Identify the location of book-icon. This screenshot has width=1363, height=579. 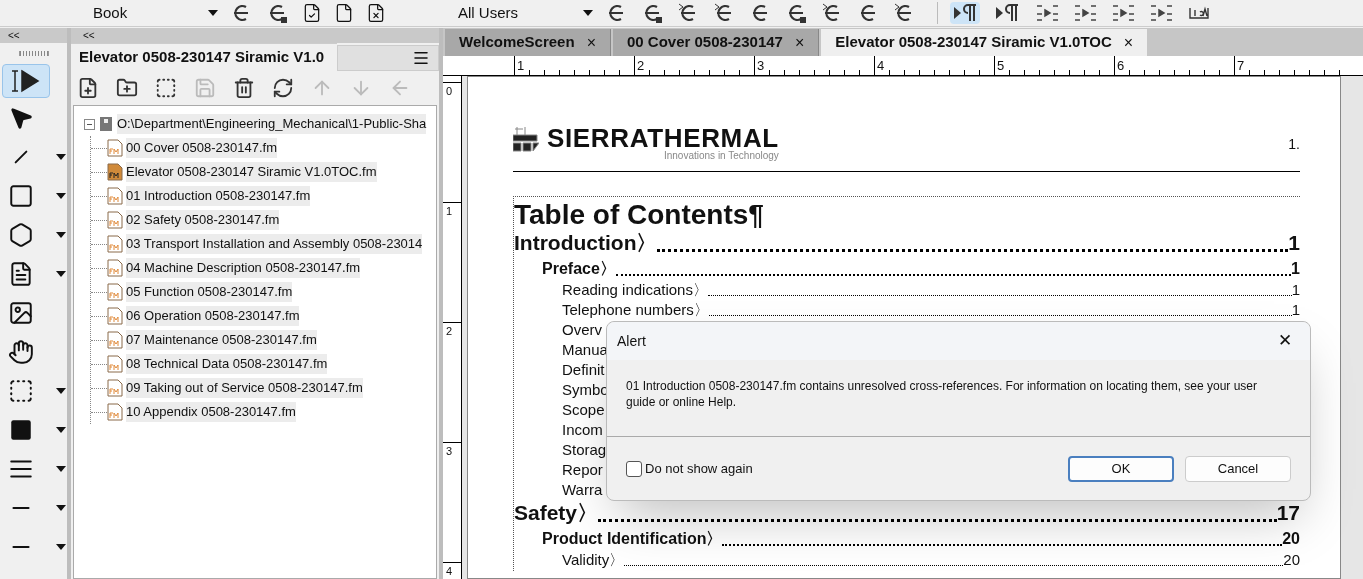
(106, 124).